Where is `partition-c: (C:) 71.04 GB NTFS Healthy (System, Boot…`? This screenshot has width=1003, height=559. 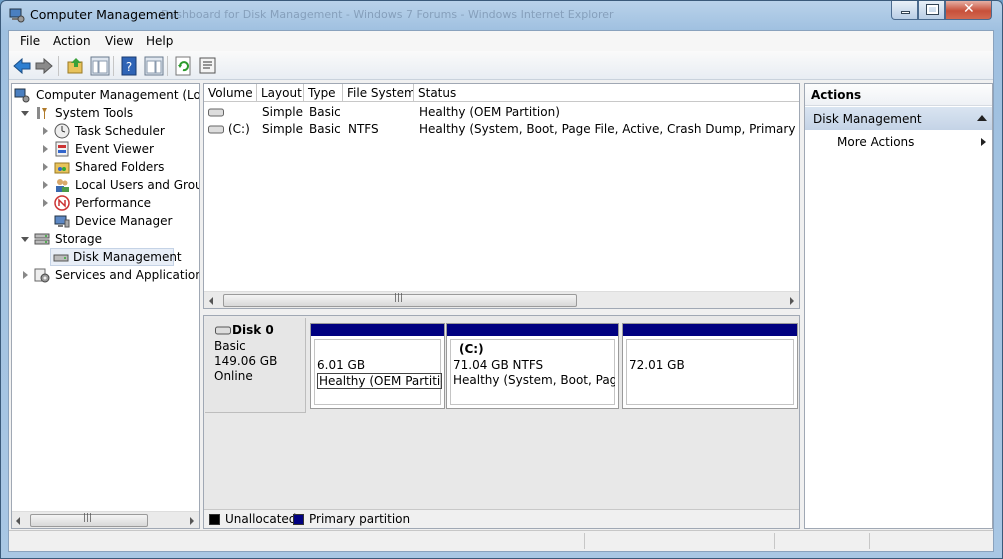
partition-c: (C:) 71.04 GB NTFS Healthy (System, Boot… is located at coordinates (532, 366).